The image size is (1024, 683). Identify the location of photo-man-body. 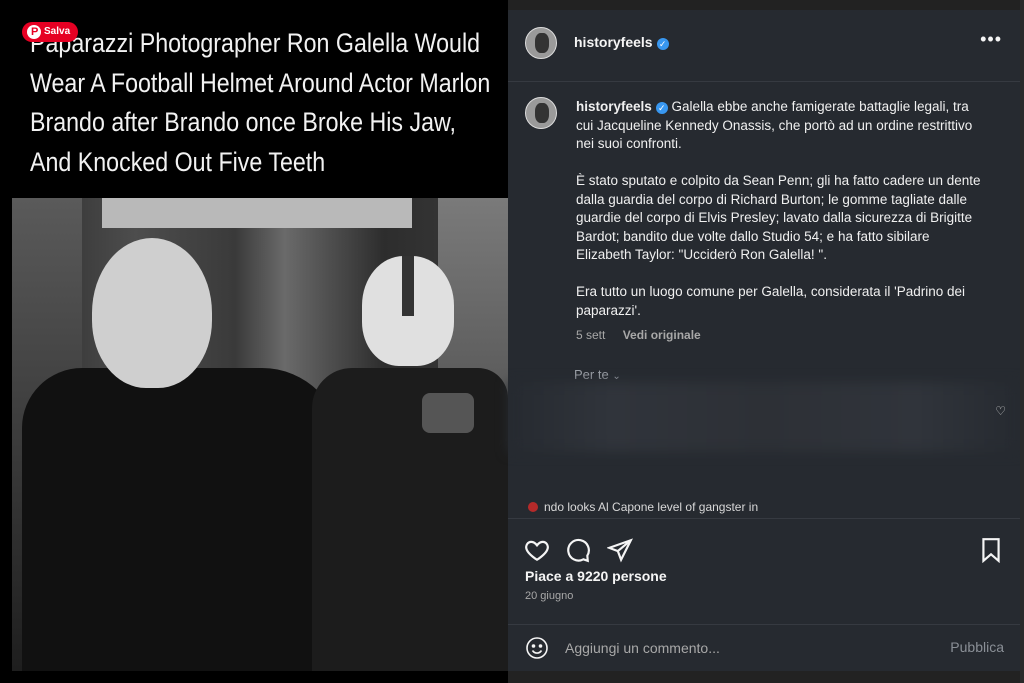
(182, 519).